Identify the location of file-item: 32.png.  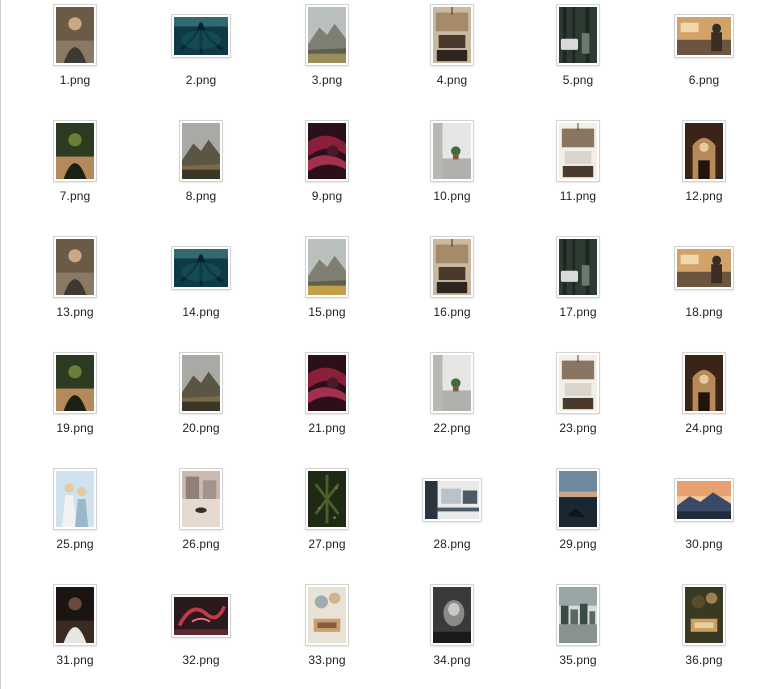
(201, 633).